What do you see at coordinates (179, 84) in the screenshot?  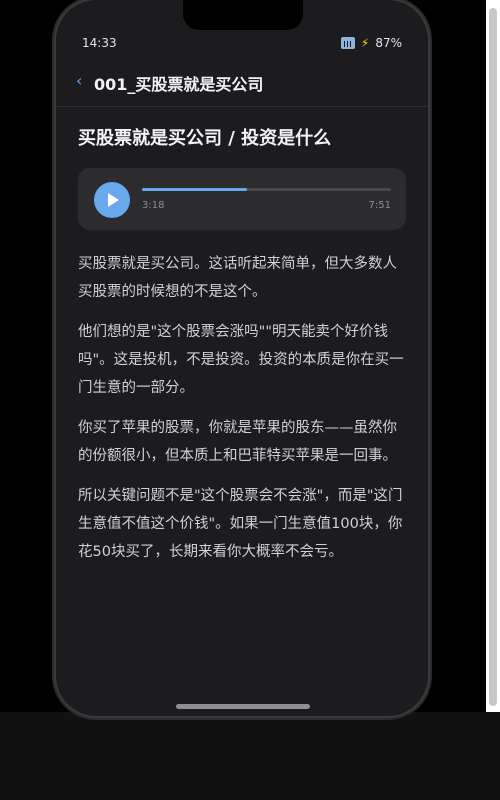 I see `nav-title: 001_买股票就是买公司` at bounding box center [179, 84].